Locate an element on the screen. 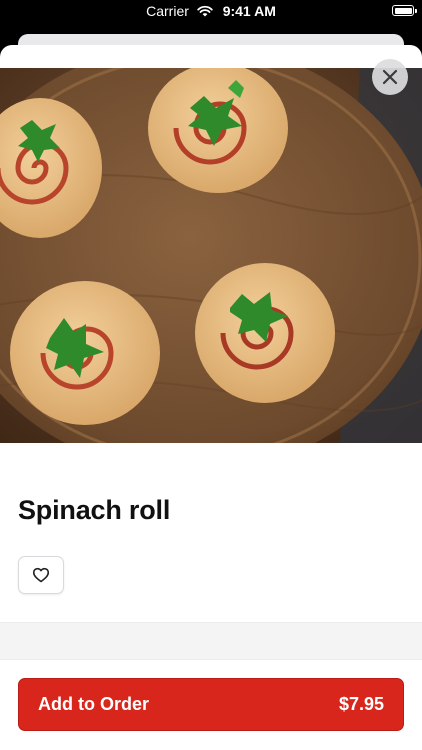 Image resolution: width=422 pixels, height=750 pixels. close-button is located at coordinates (390, 77).